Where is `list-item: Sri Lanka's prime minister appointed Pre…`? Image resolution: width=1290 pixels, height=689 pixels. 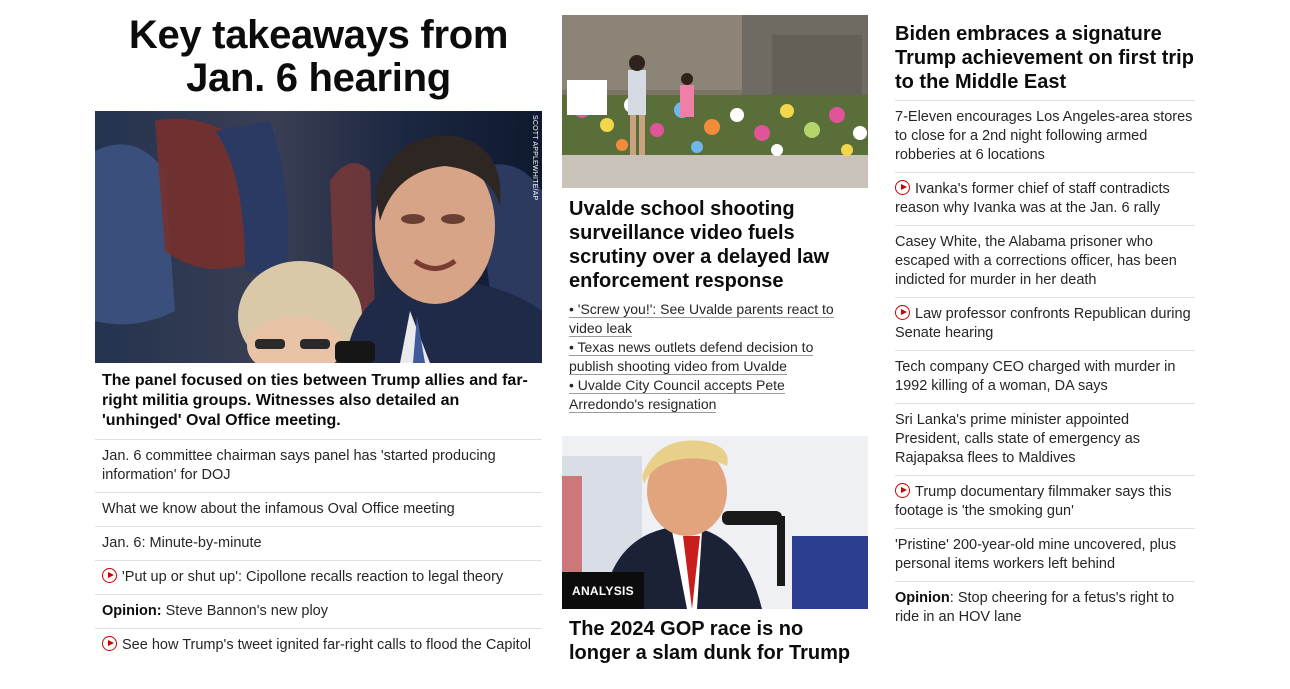 list-item: Sri Lanka's prime minister appointed Pre… is located at coordinates (1045, 440).